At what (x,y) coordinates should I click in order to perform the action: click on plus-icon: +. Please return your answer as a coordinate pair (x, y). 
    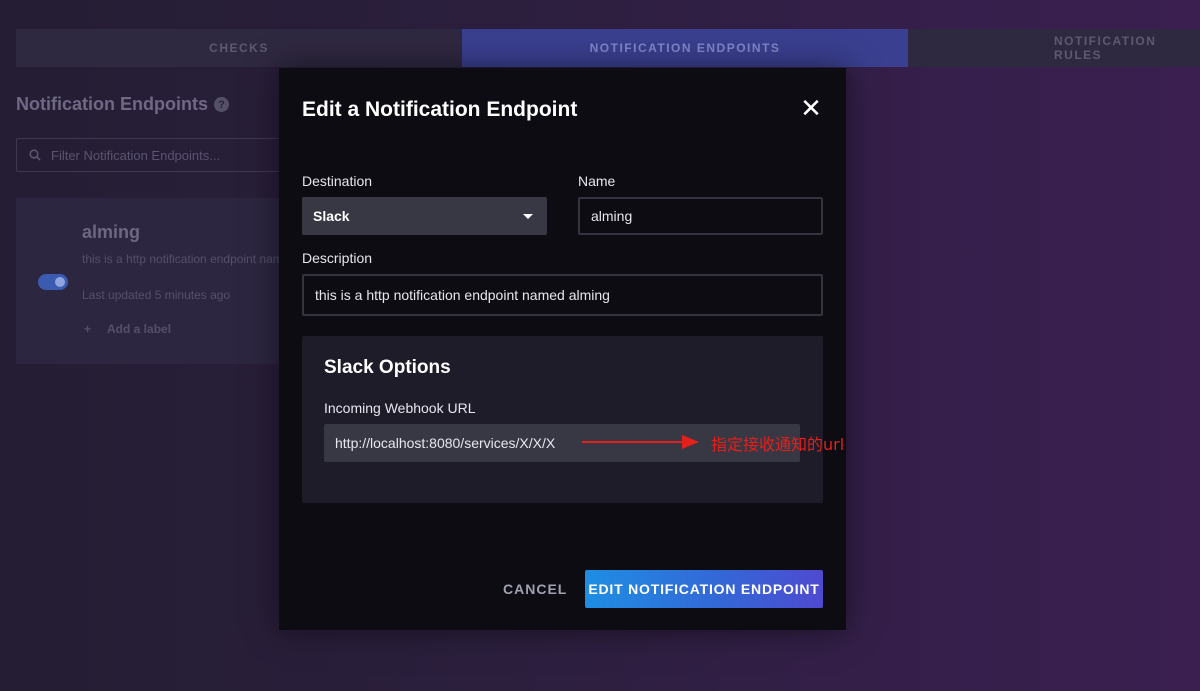
    Looking at the image, I should click on (88, 329).